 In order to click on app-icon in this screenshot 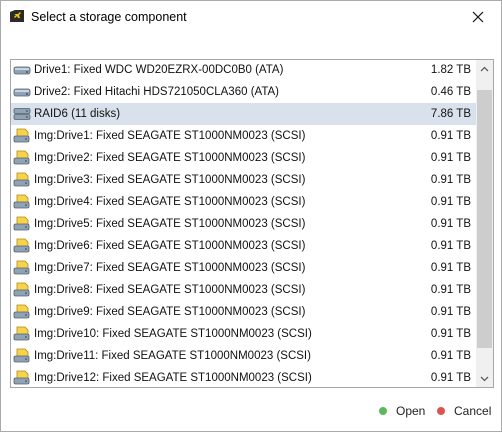, I will do `click(17, 16)`.